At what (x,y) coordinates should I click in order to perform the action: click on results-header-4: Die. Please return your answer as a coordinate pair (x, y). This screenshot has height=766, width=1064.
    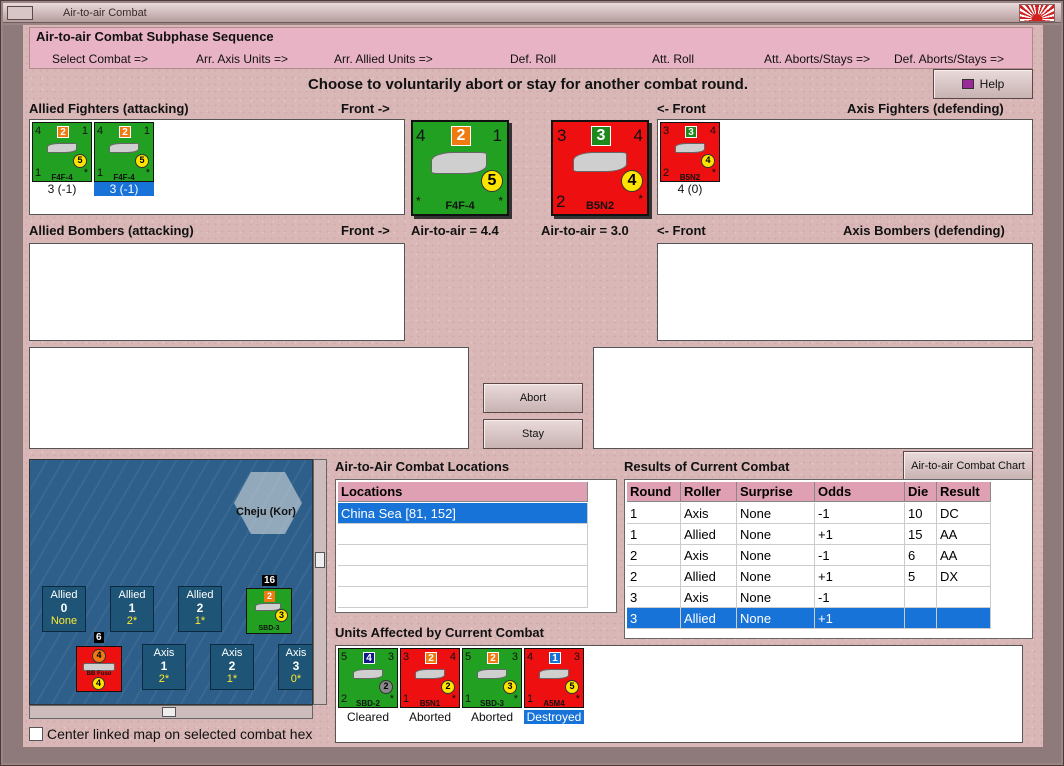
    Looking at the image, I should click on (921, 492).